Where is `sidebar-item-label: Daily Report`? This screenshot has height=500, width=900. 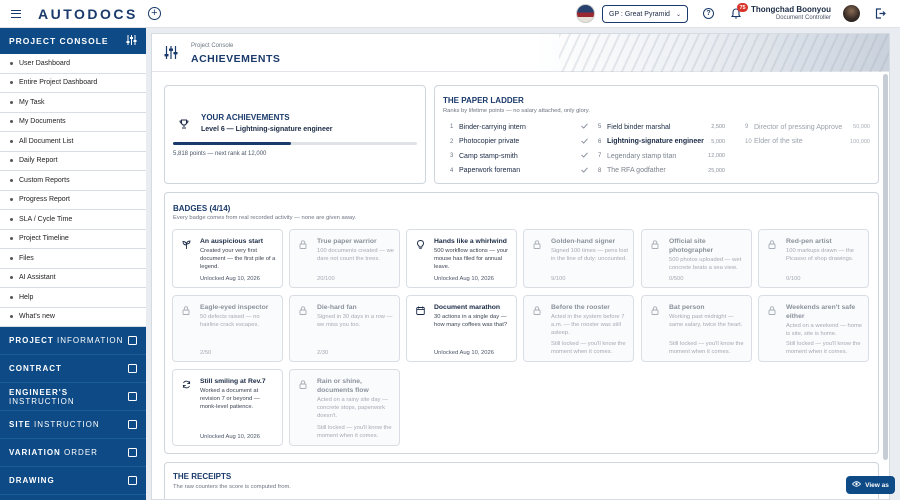 sidebar-item-label: Daily Report is located at coordinates (38, 161).